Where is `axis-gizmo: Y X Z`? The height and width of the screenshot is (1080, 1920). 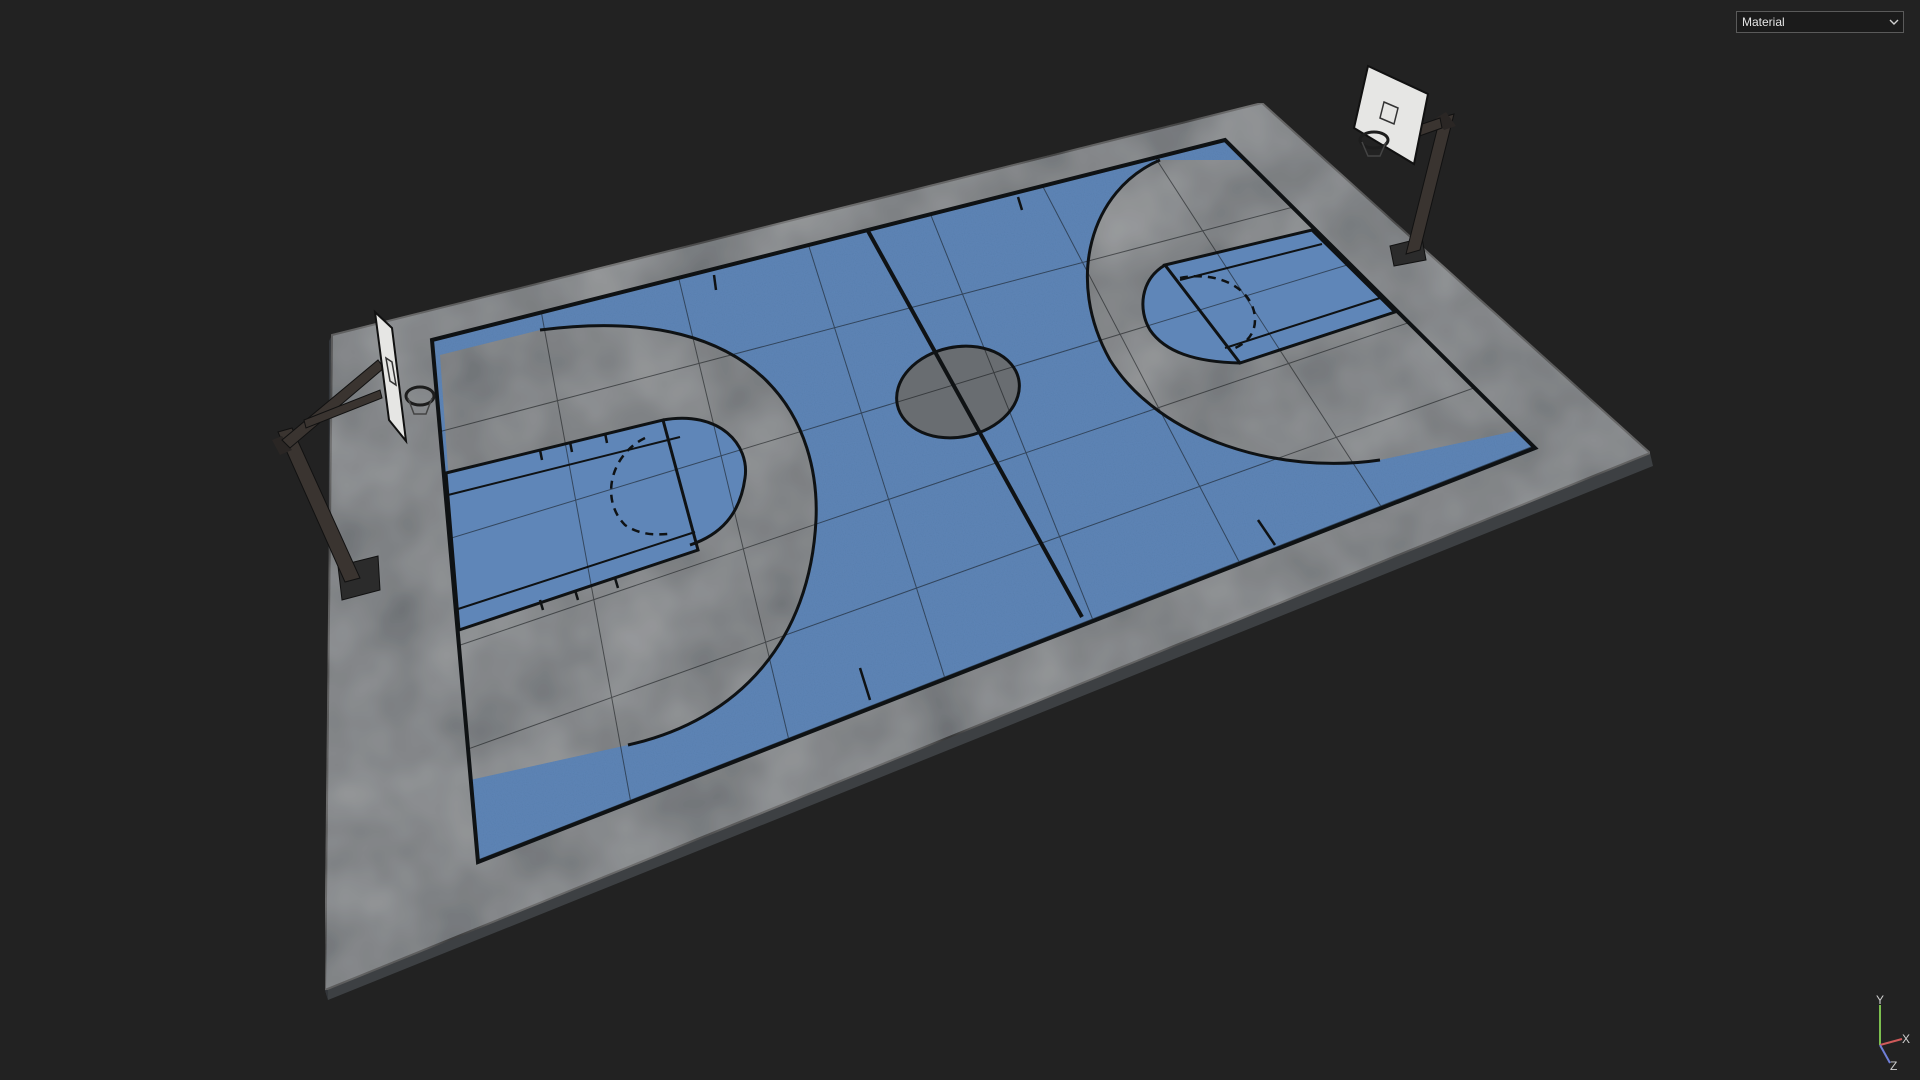
axis-gizmo: Y X Z is located at coordinates (1893, 1033).